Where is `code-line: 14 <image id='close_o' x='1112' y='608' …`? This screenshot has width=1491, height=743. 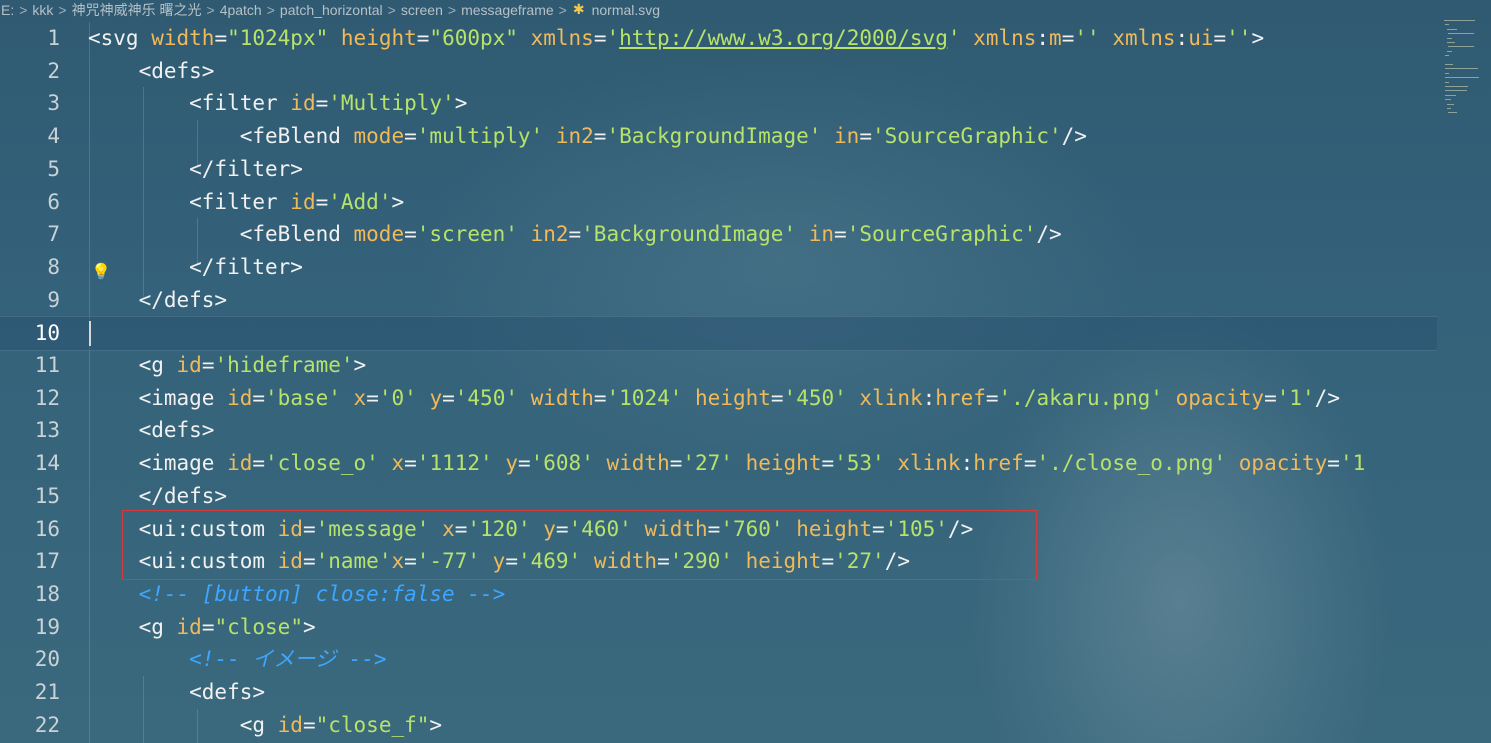
code-line: 14 <image id='close_o' x='1112' y='608' … is located at coordinates (720, 463).